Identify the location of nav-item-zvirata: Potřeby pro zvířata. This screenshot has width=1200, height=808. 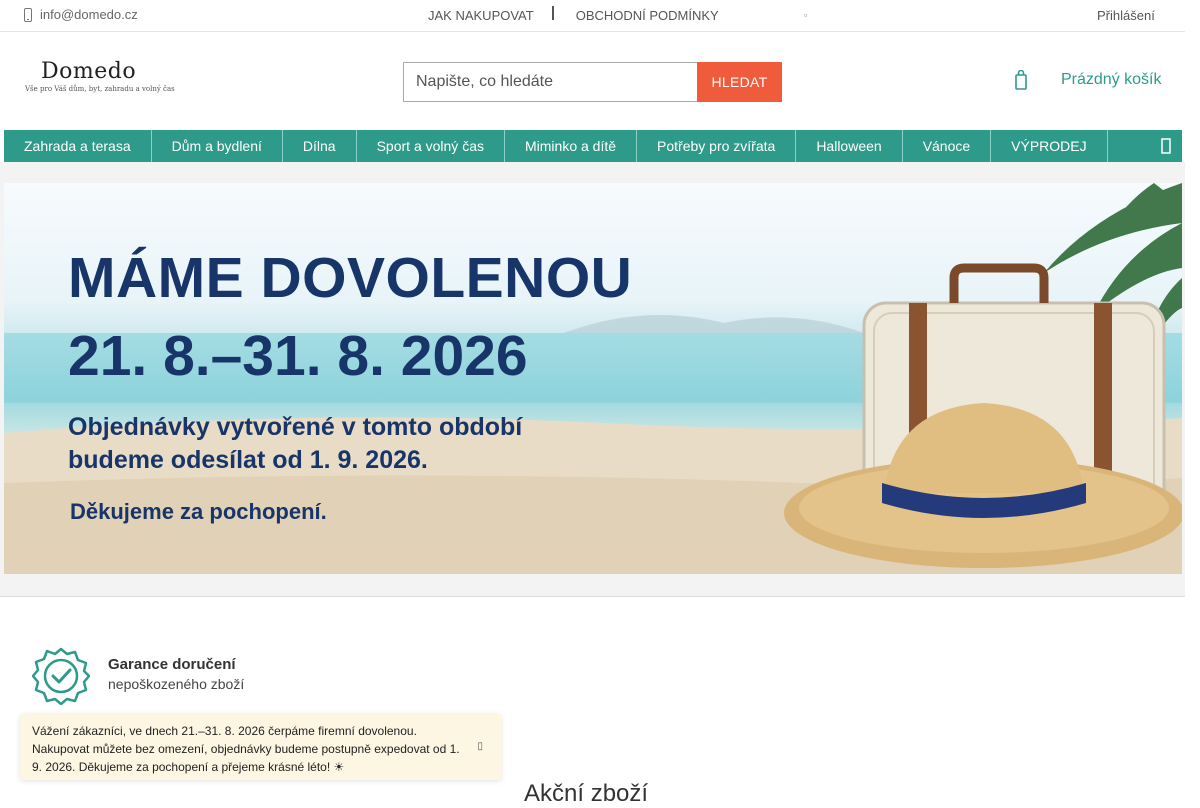
(717, 146).